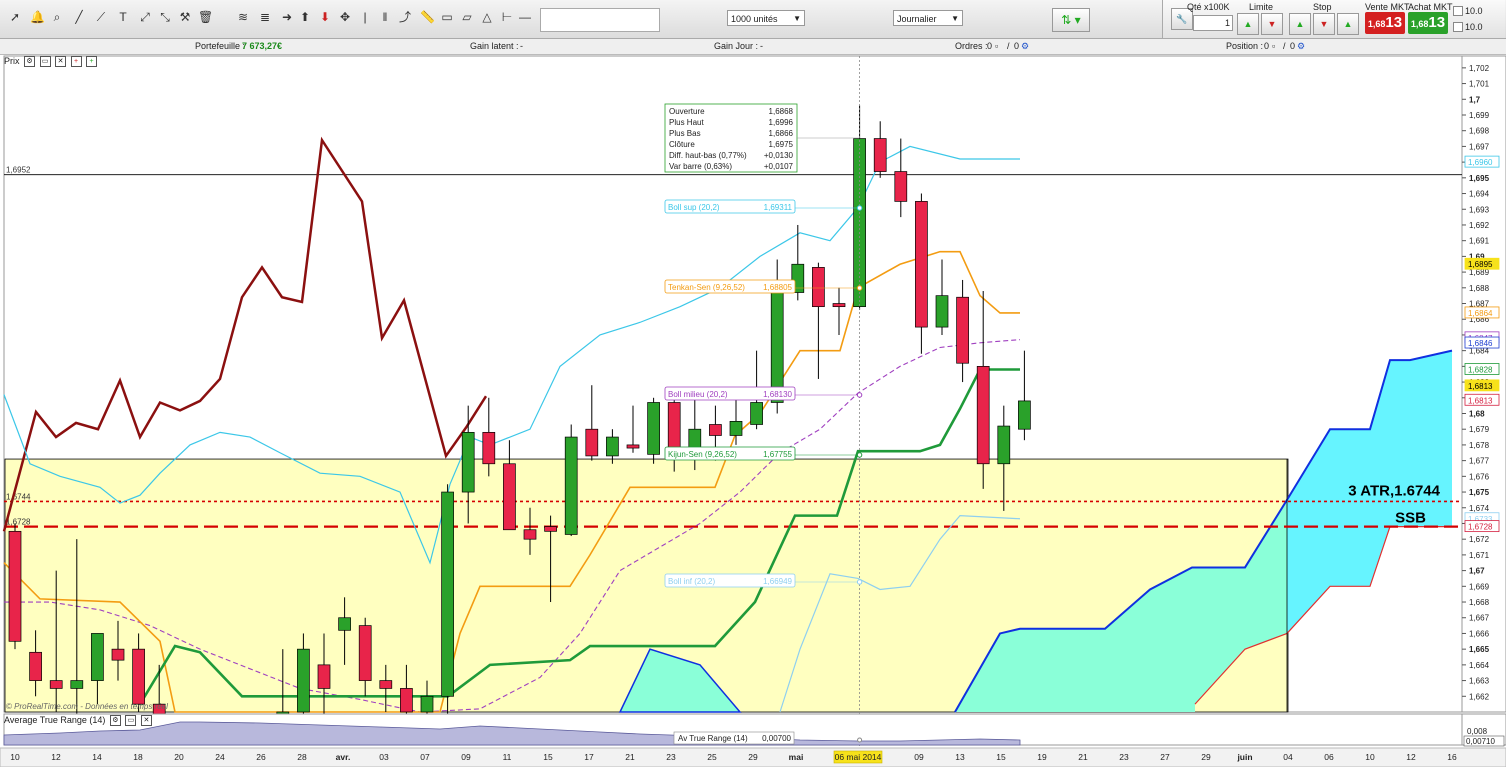 Image resolution: width=1506 pixels, height=767 pixels. What do you see at coordinates (1475, 99) in the screenshot?
I see `y-tick-label-2: 1,7` at bounding box center [1475, 99].